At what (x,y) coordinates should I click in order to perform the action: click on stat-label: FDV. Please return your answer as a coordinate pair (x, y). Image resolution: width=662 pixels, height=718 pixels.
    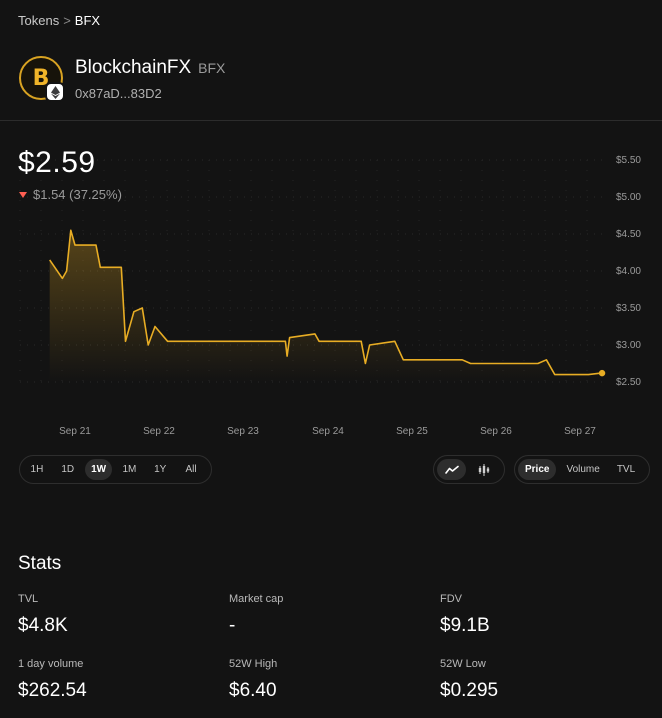
    Looking at the image, I should click on (451, 599).